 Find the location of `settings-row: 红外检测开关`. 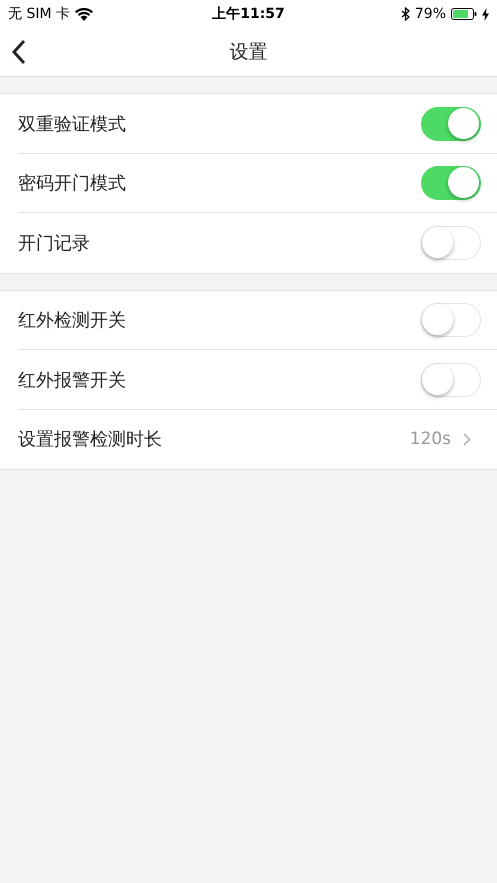

settings-row: 红外检测开关 is located at coordinates (248, 320).